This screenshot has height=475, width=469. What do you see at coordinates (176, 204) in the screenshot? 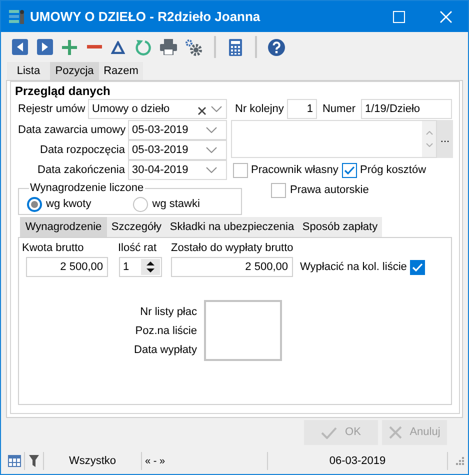
I see `radio-label: wg stawki` at bounding box center [176, 204].